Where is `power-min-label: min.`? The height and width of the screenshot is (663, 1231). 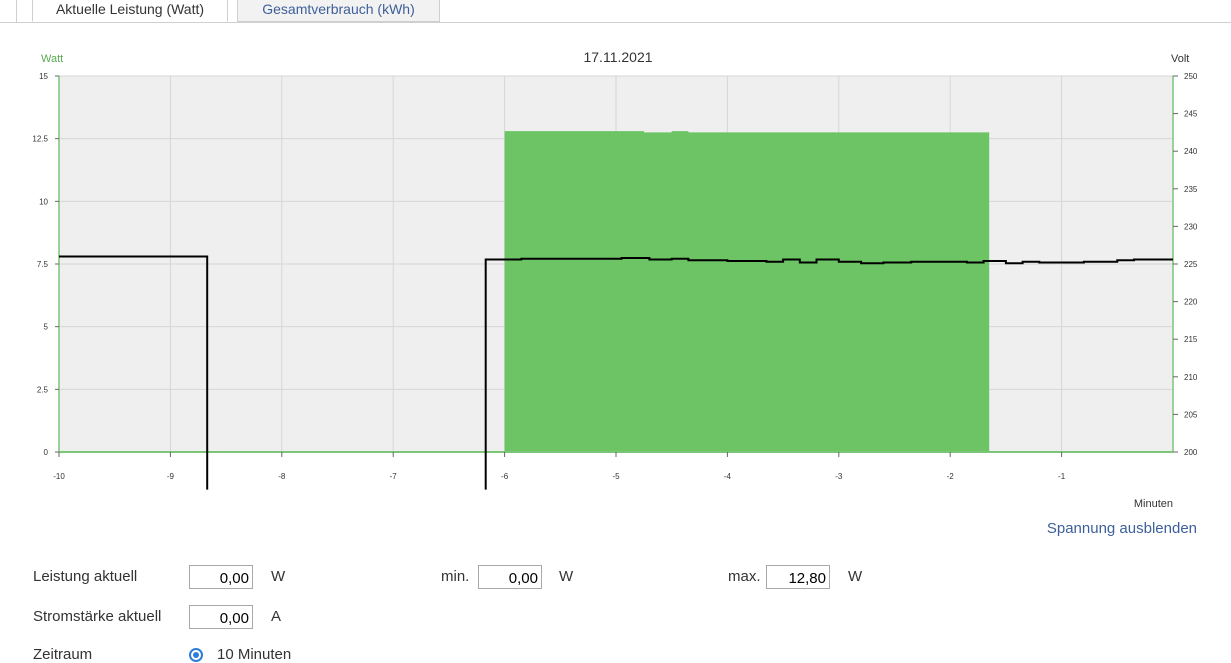 power-min-label: min. is located at coordinates (455, 576).